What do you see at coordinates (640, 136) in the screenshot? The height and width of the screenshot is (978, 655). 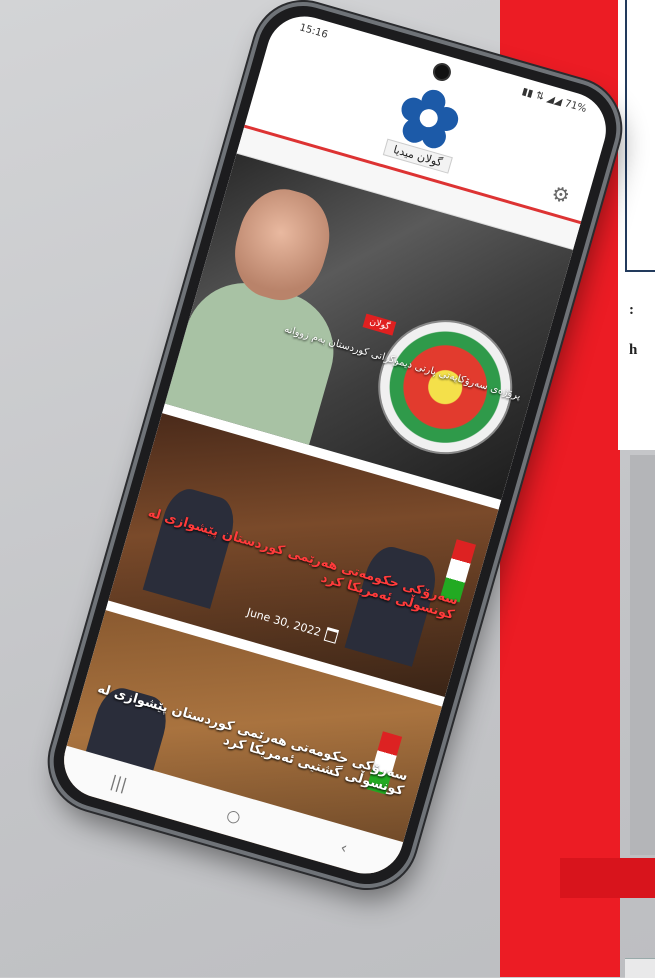 I see `side-panel-frame` at bounding box center [640, 136].